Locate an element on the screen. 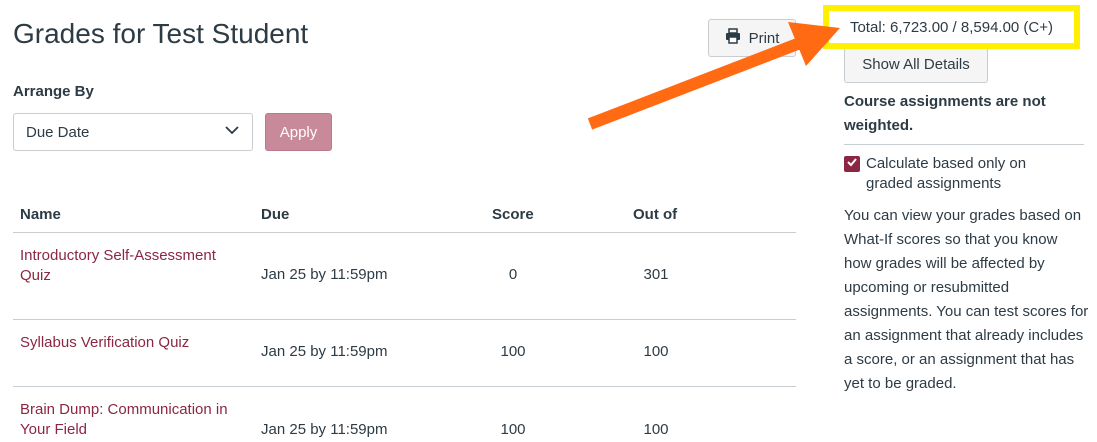 Image resolution: width=1097 pixels, height=442 pixels. total-grade-text: Total: 6,723.00 / 8,594.00 (C+) is located at coordinates (951, 27).